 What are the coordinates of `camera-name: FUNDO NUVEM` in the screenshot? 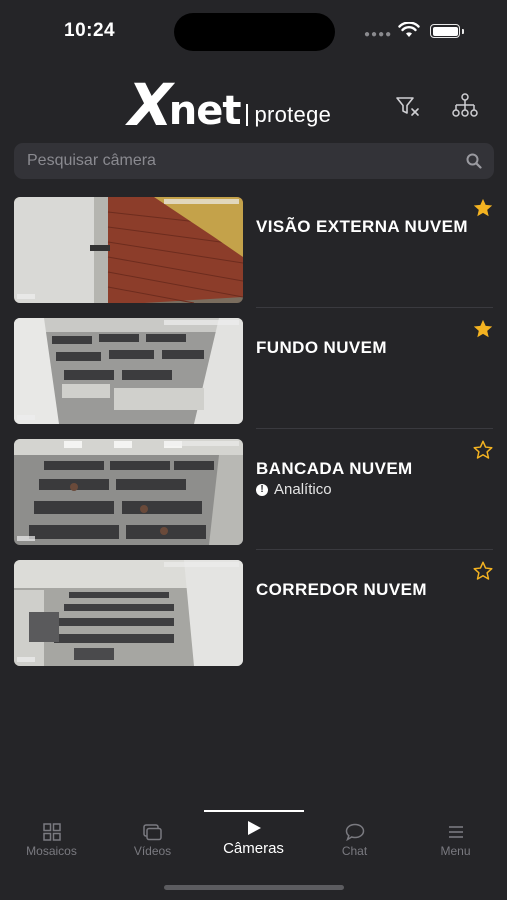 It's located at (321, 347).